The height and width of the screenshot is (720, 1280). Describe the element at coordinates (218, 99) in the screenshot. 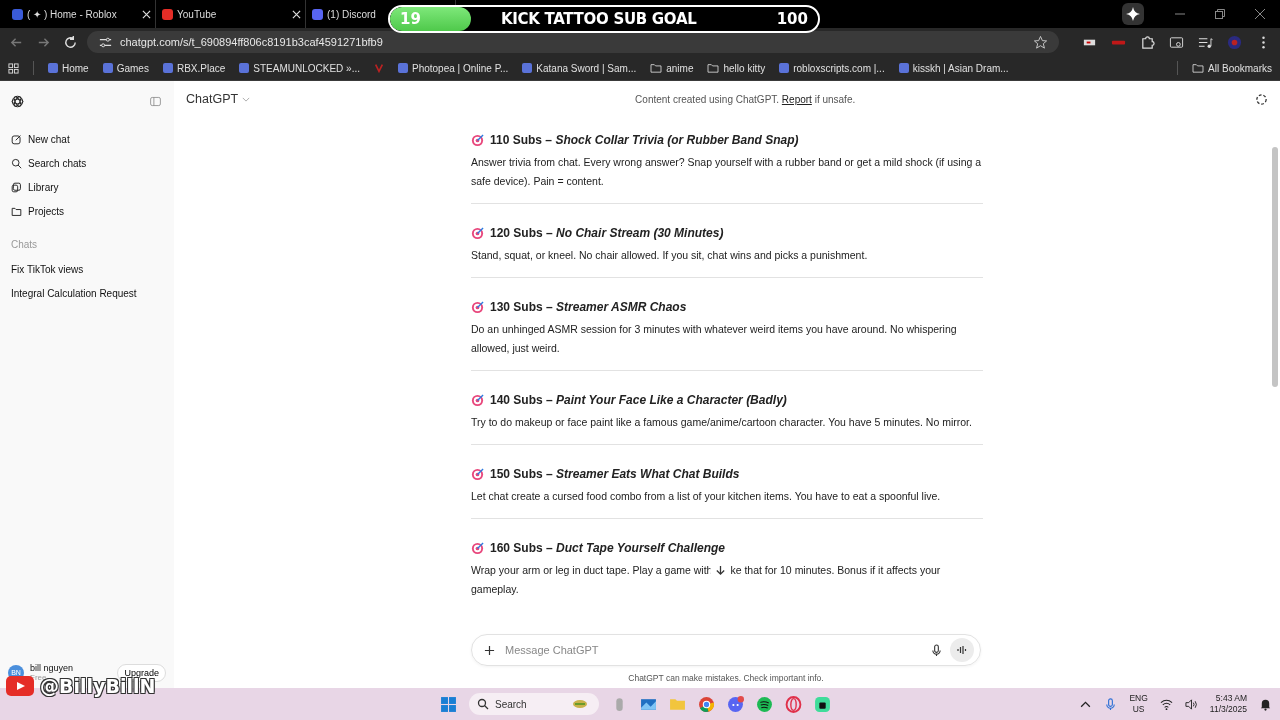

I see `model-selector: ChatGPT` at that location.